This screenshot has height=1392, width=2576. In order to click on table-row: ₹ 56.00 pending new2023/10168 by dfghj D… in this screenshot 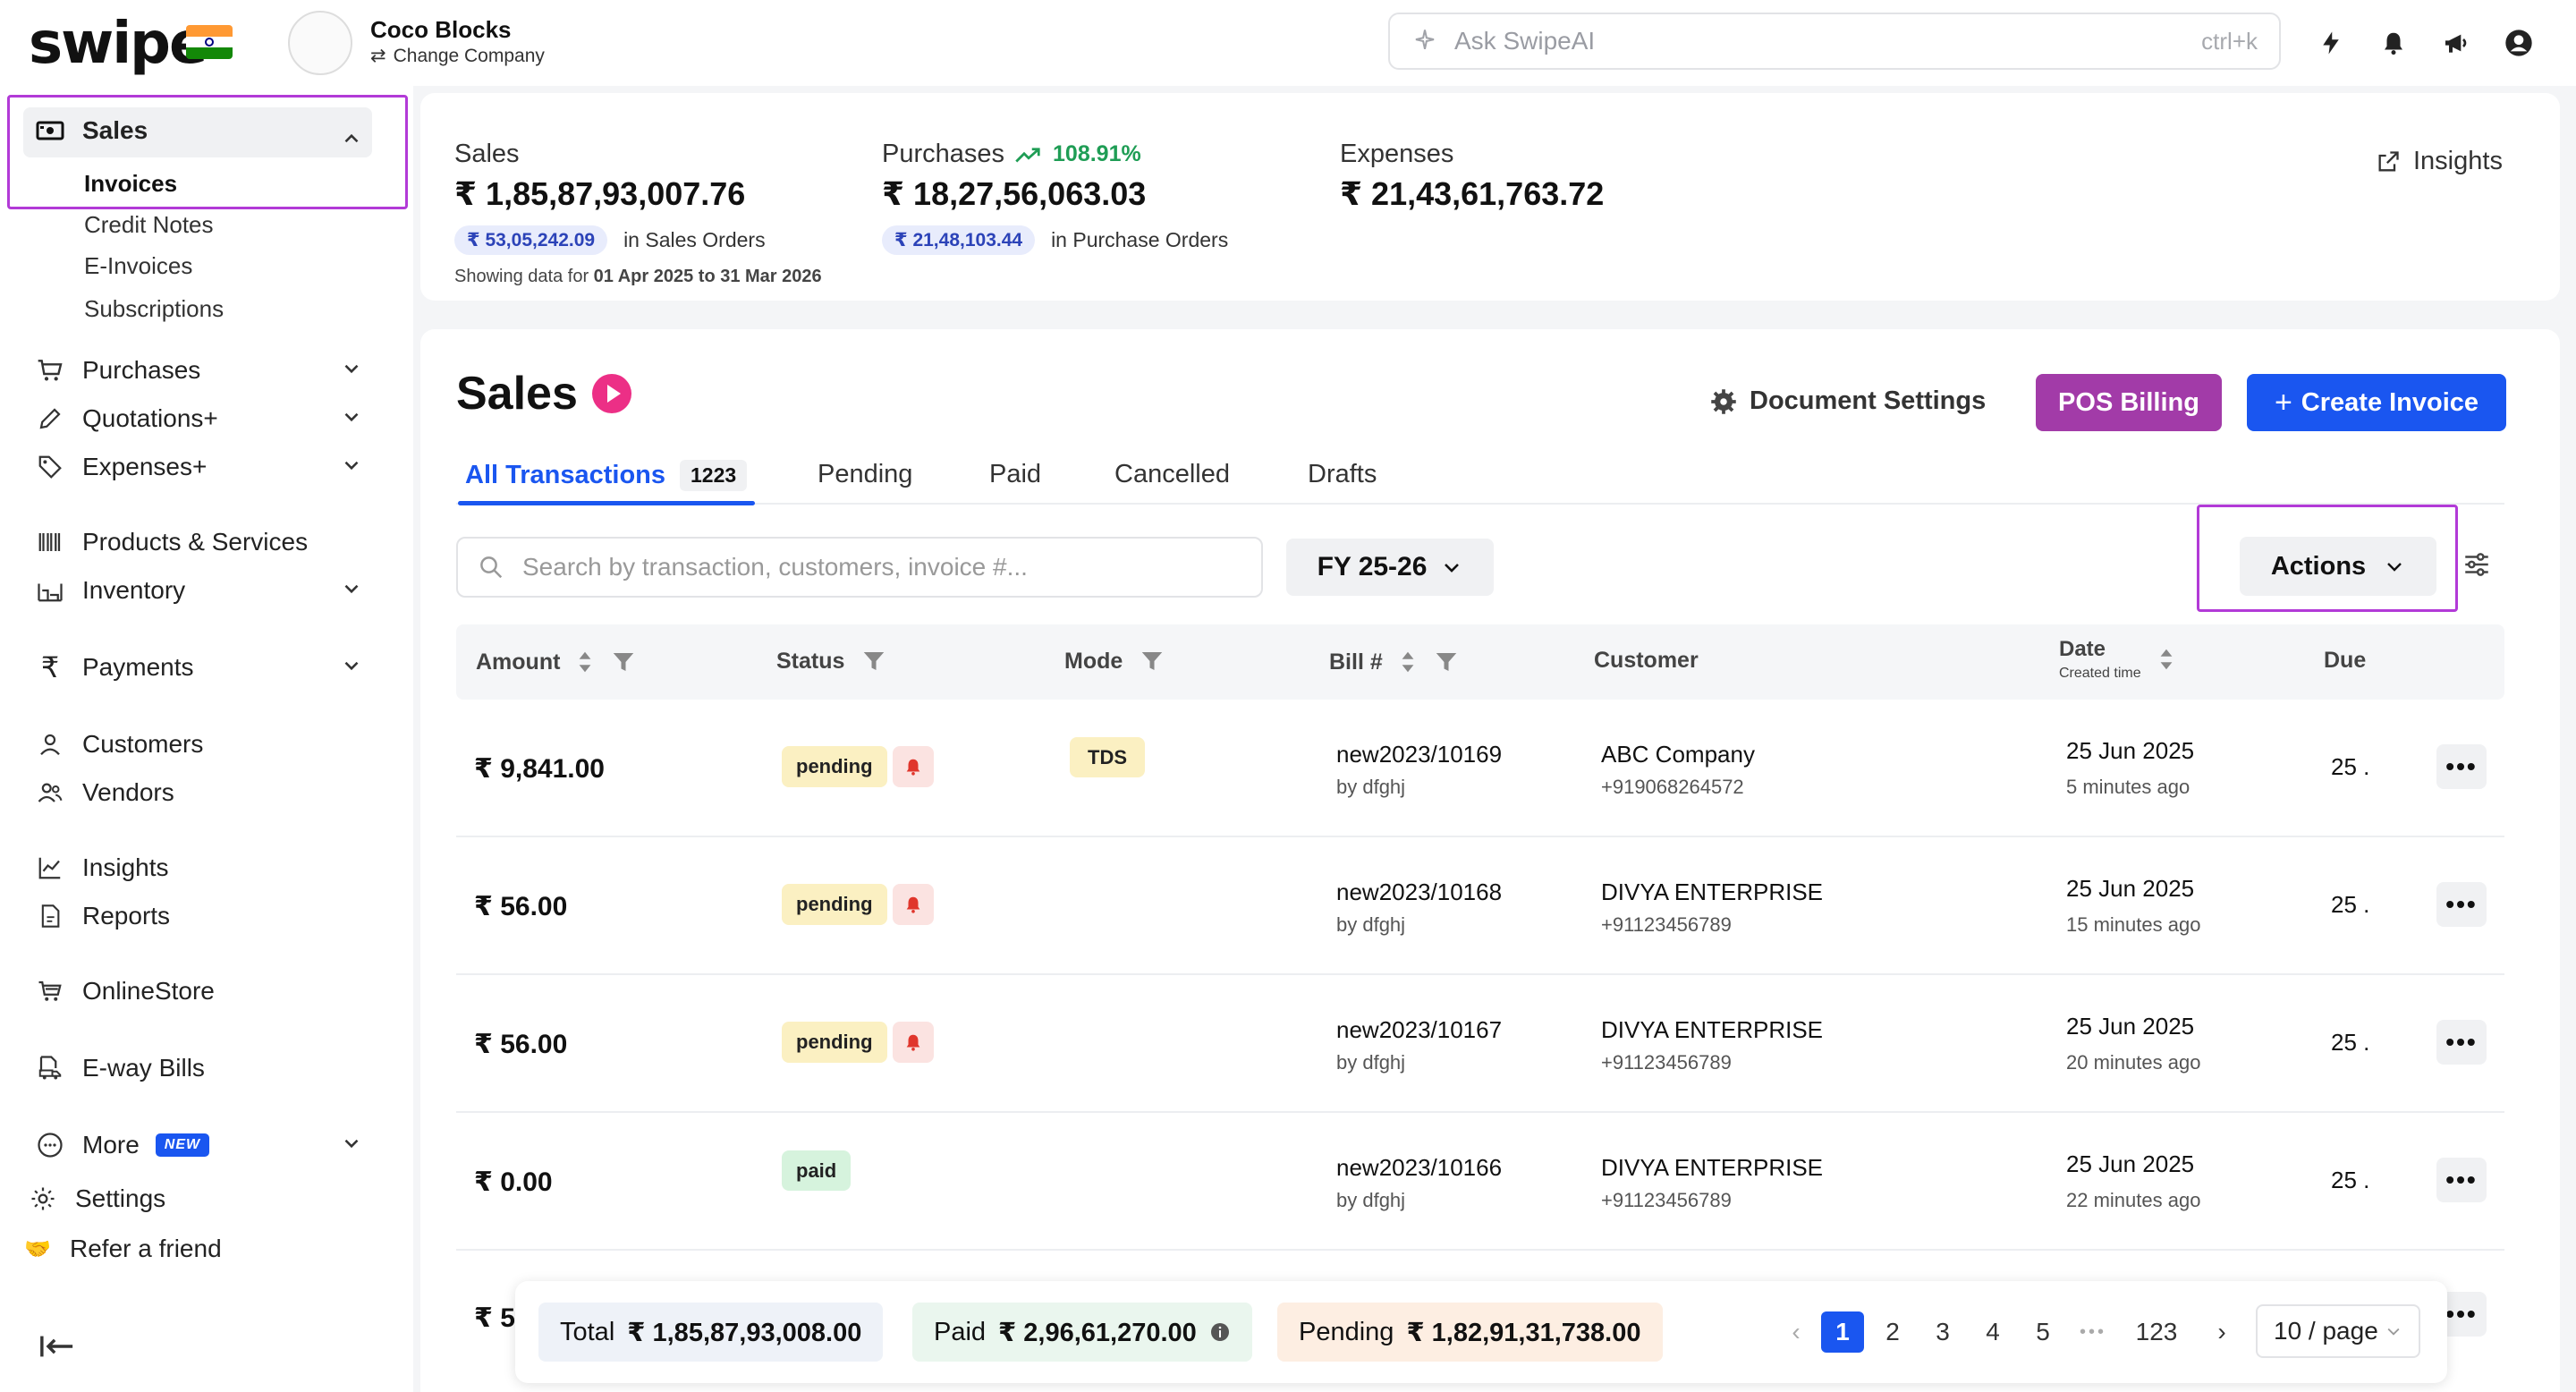, I will do `click(1480, 906)`.